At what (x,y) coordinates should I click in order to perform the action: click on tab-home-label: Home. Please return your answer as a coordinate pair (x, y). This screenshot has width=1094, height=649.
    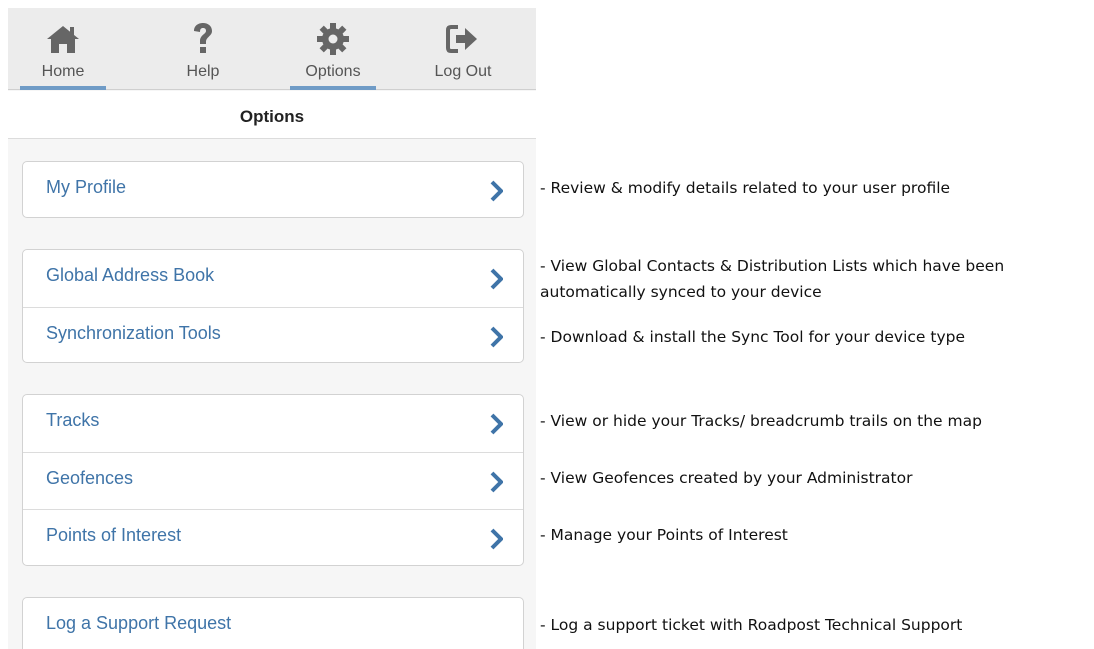
    Looking at the image, I should click on (63, 71).